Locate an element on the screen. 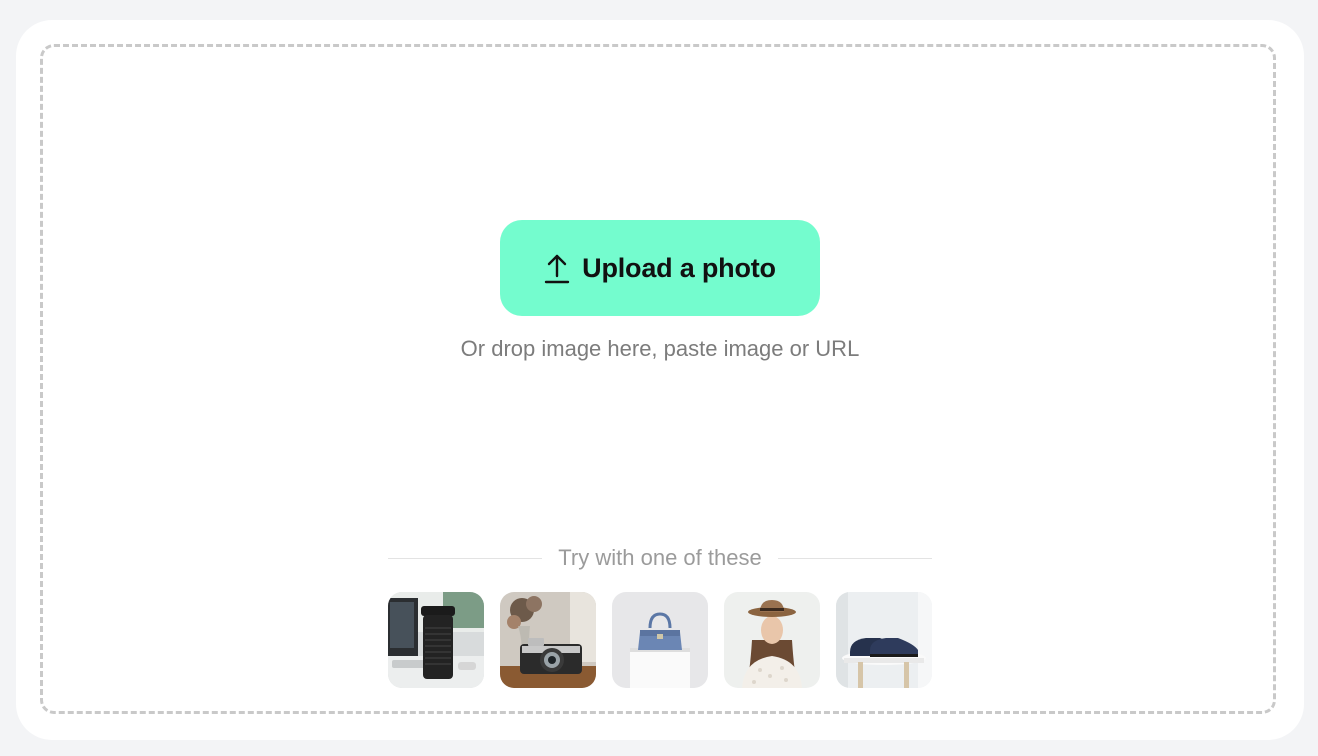  divider-right is located at coordinates (854, 558).